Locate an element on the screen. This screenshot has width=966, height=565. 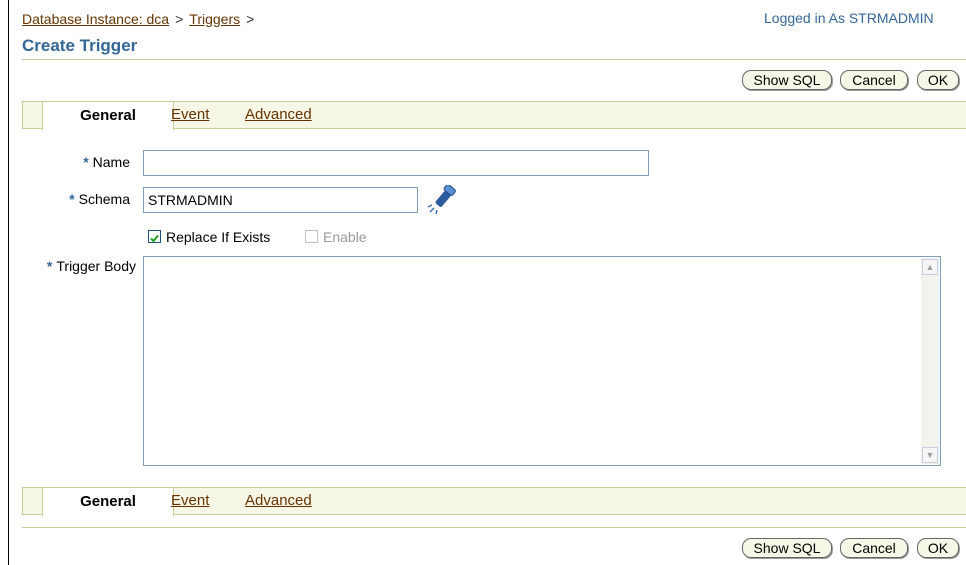
trigger-body-label: * Trigger Body is located at coordinates (91, 266).